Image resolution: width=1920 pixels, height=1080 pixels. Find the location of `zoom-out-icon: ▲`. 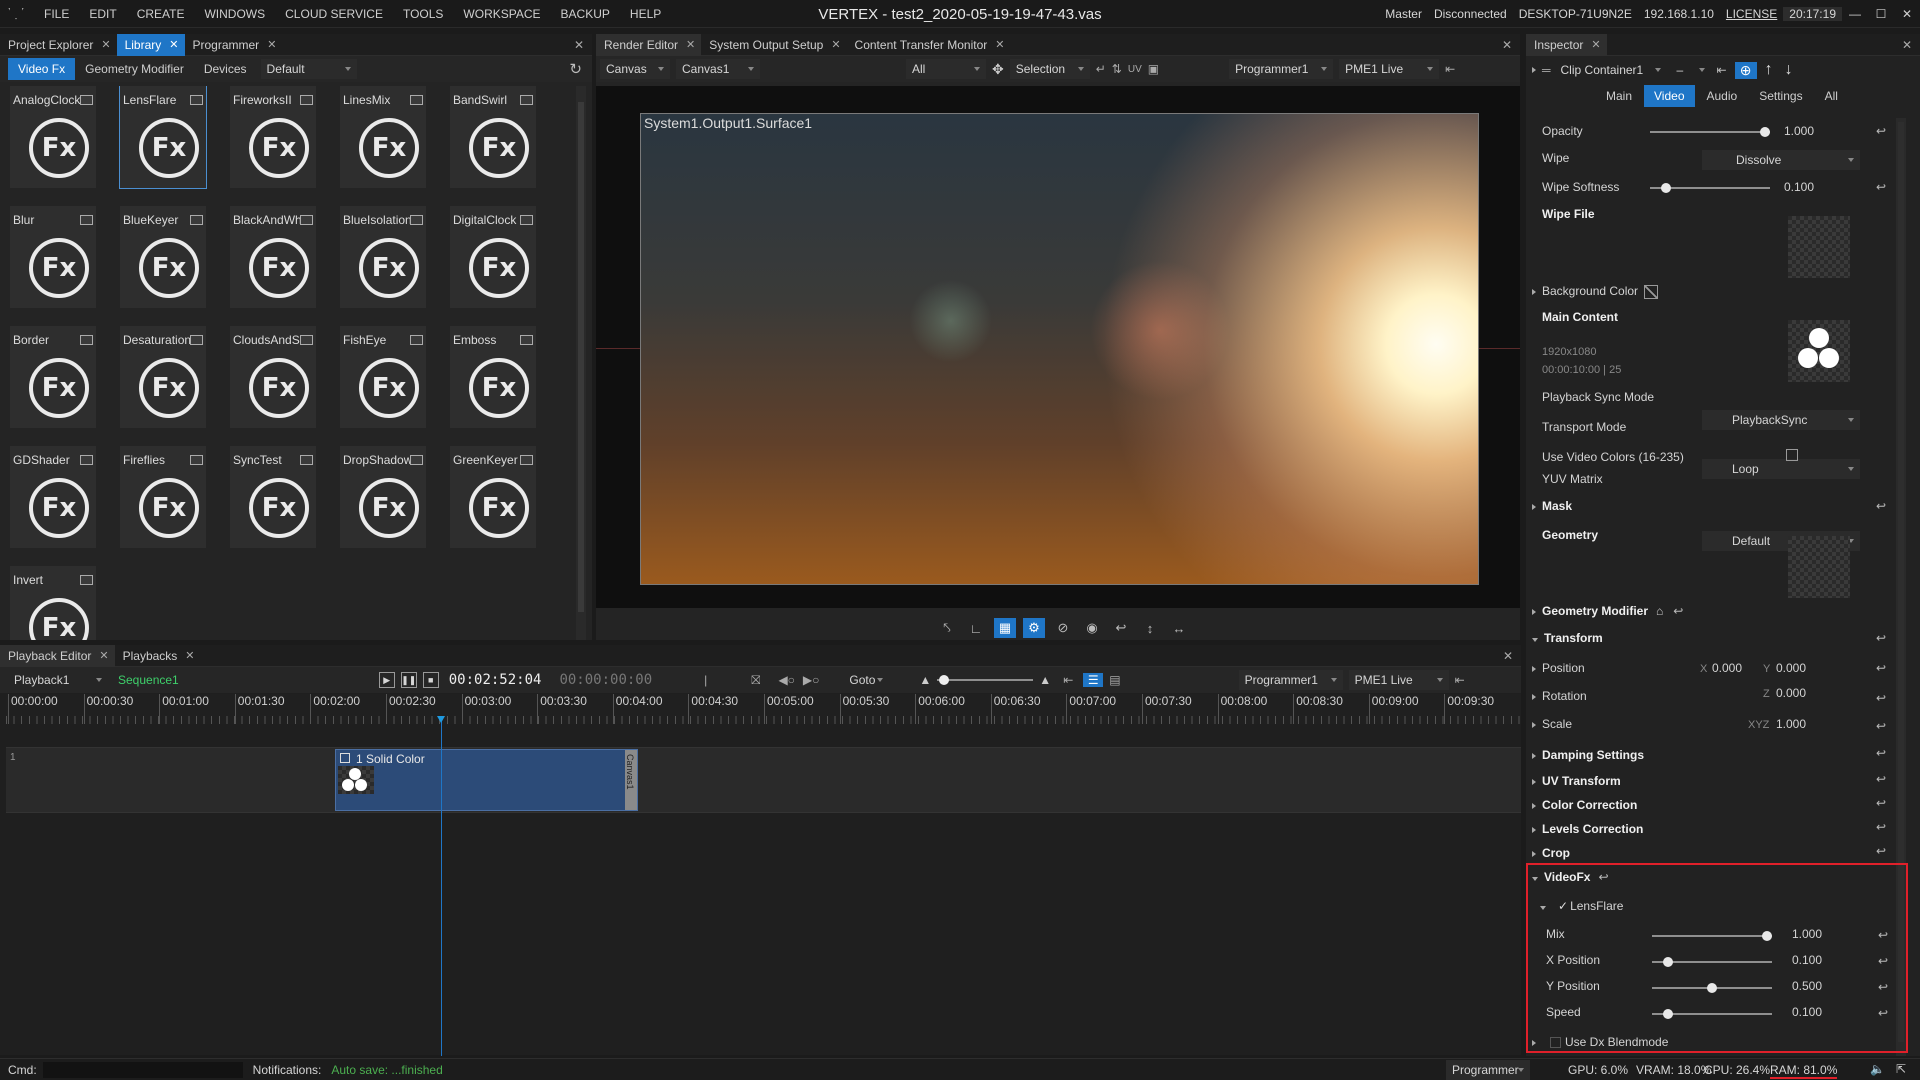

zoom-out-icon: ▲ is located at coordinates (925, 680).